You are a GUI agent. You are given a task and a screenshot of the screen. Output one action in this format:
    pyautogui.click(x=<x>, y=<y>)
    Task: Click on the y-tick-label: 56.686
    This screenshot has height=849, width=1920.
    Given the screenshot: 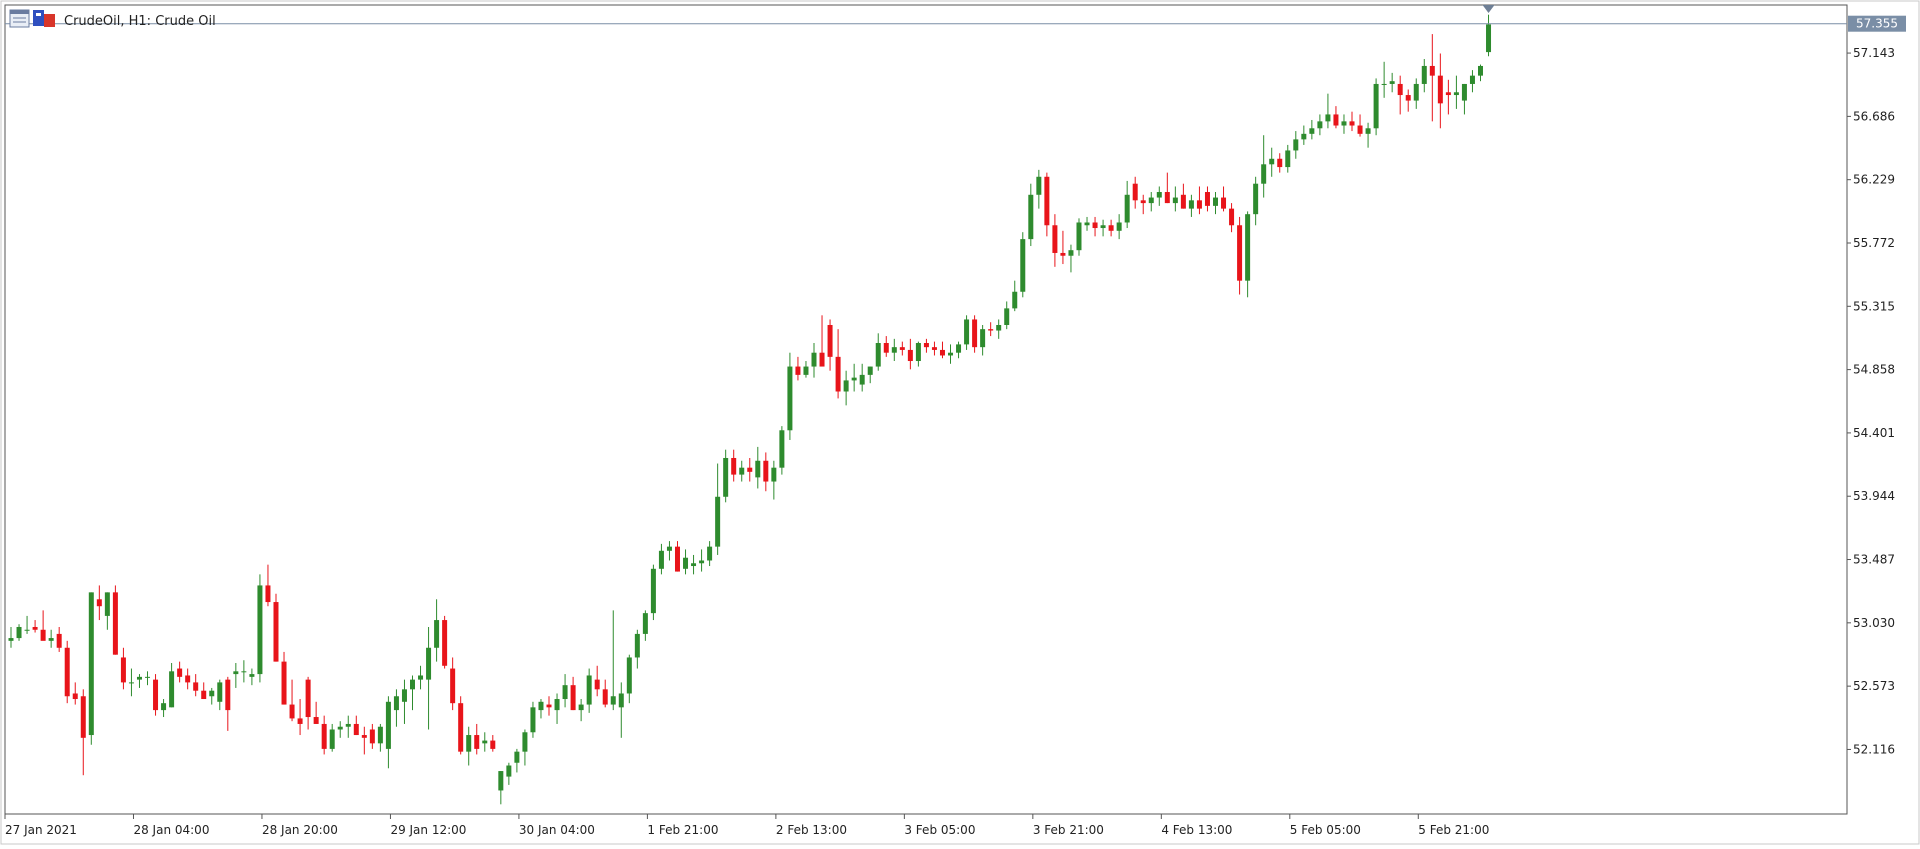 What is the action you would take?
    pyautogui.click(x=1874, y=116)
    